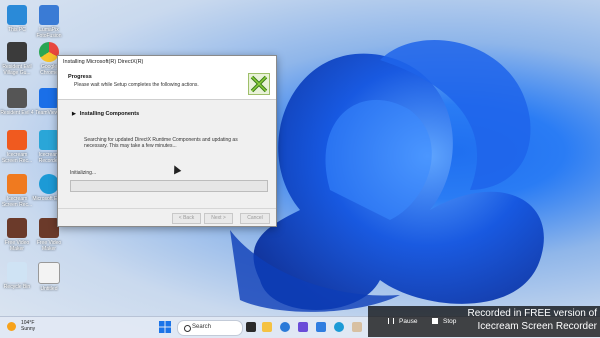 This screenshot has height=338, width=600. What do you see at coordinates (109, 114) in the screenshot?
I see `section-label: Installing Components` at bounding box center [109, 114].